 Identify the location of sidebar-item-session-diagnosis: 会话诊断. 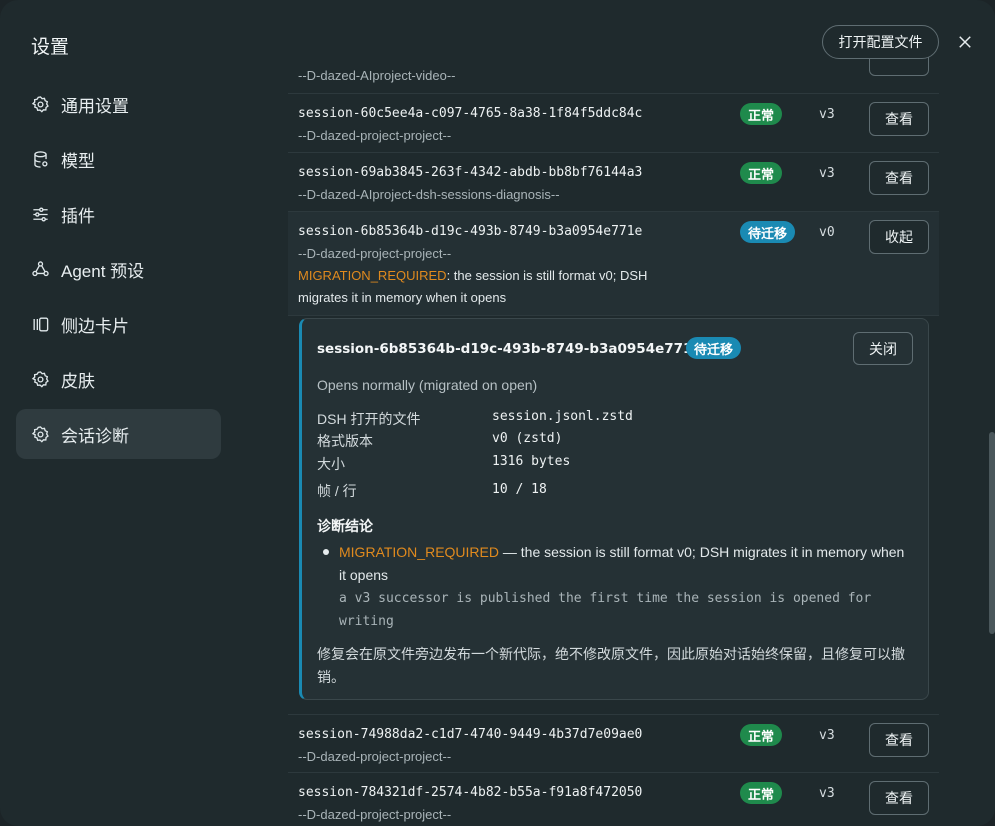
(118, 434).